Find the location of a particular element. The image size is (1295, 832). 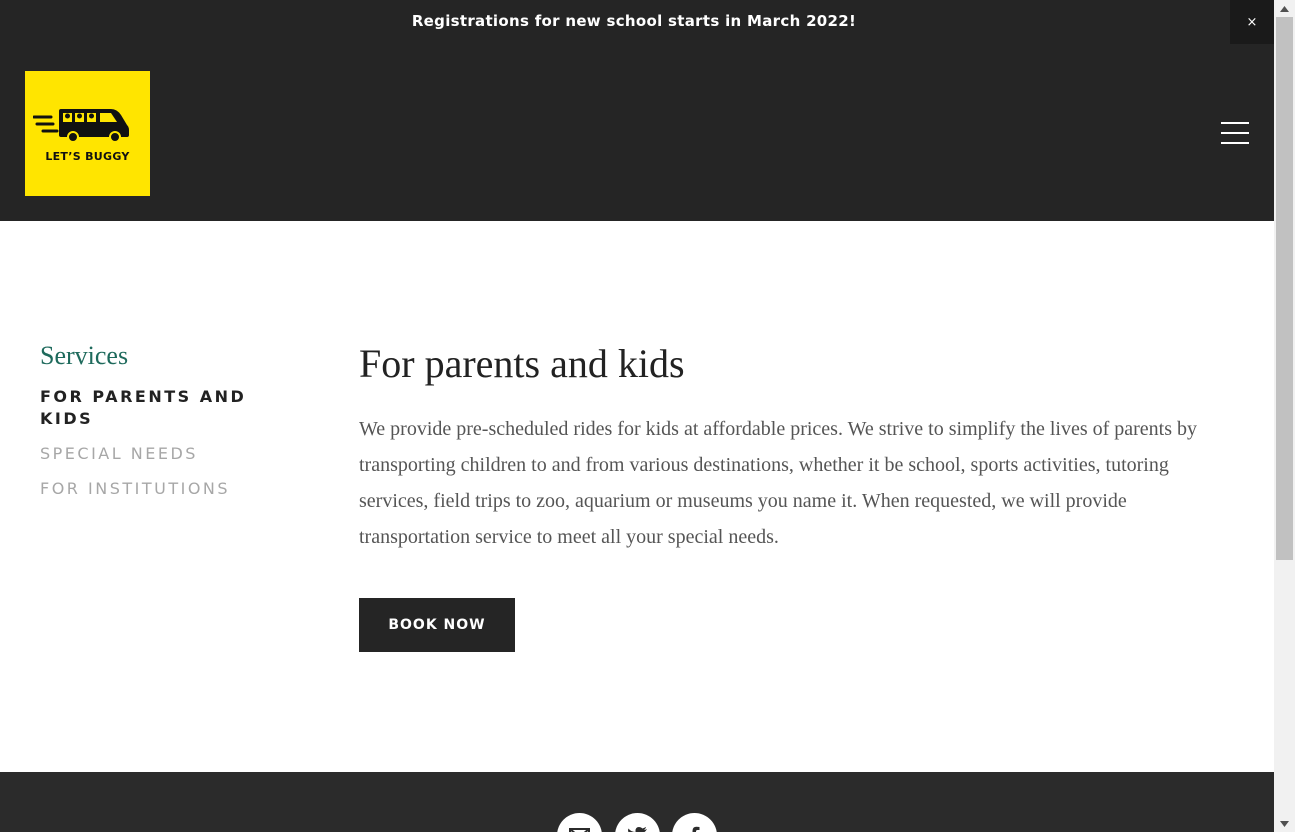

scrollbar is located at coordinates (1284, 416).